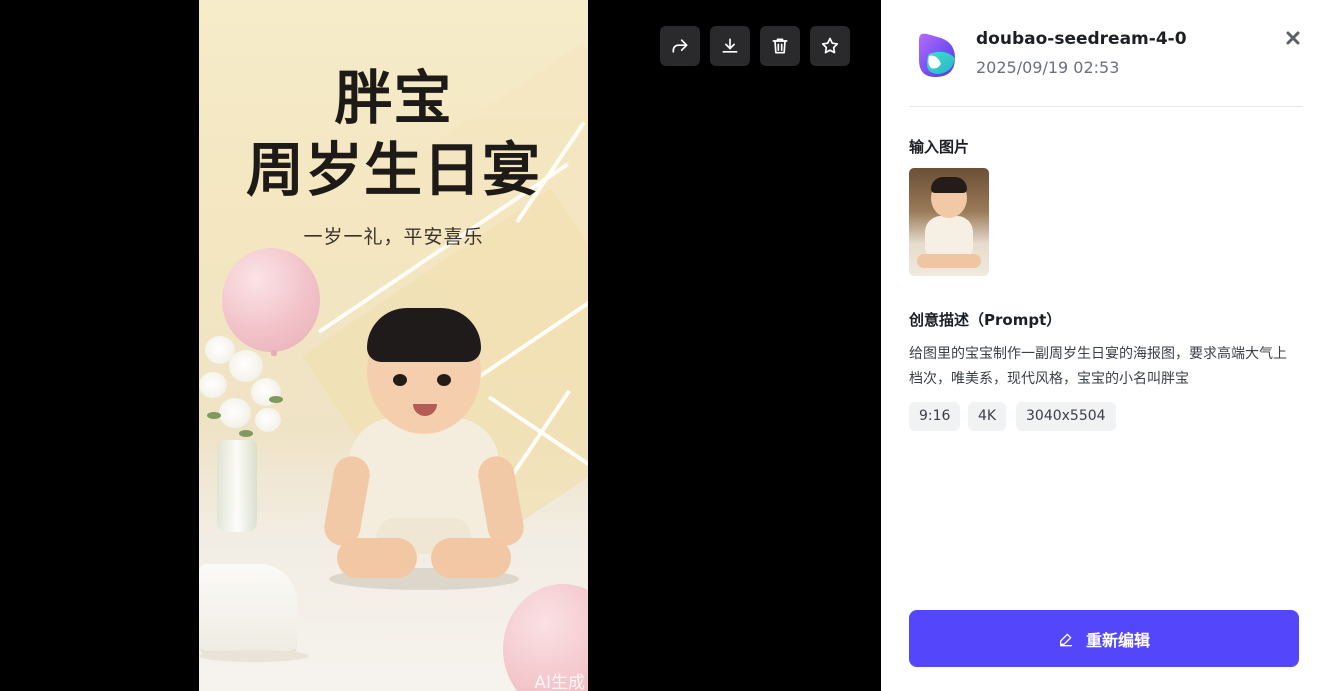 The image size is (1320, 691). What do you see at coordinates (935, 416) in the screenshot?
I see `aspect-ratio-chip: 9:16` at bounding box center [935, 416].